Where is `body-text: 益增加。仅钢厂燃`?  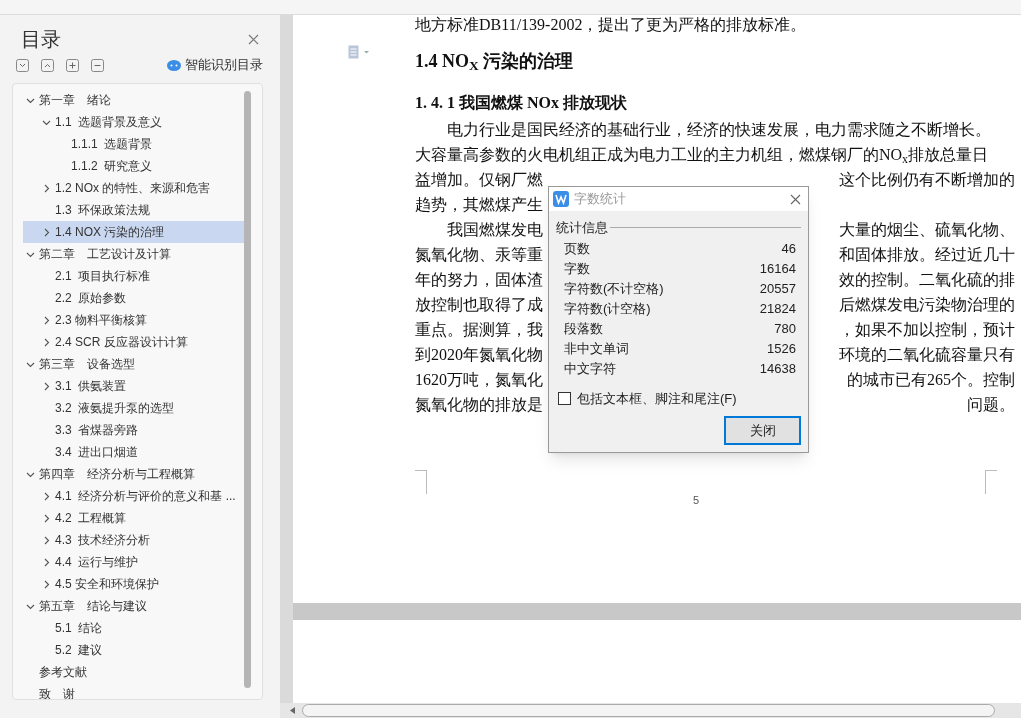
body-text: 益增加。仅钢厂燃 is located at coordinates (479, 179).